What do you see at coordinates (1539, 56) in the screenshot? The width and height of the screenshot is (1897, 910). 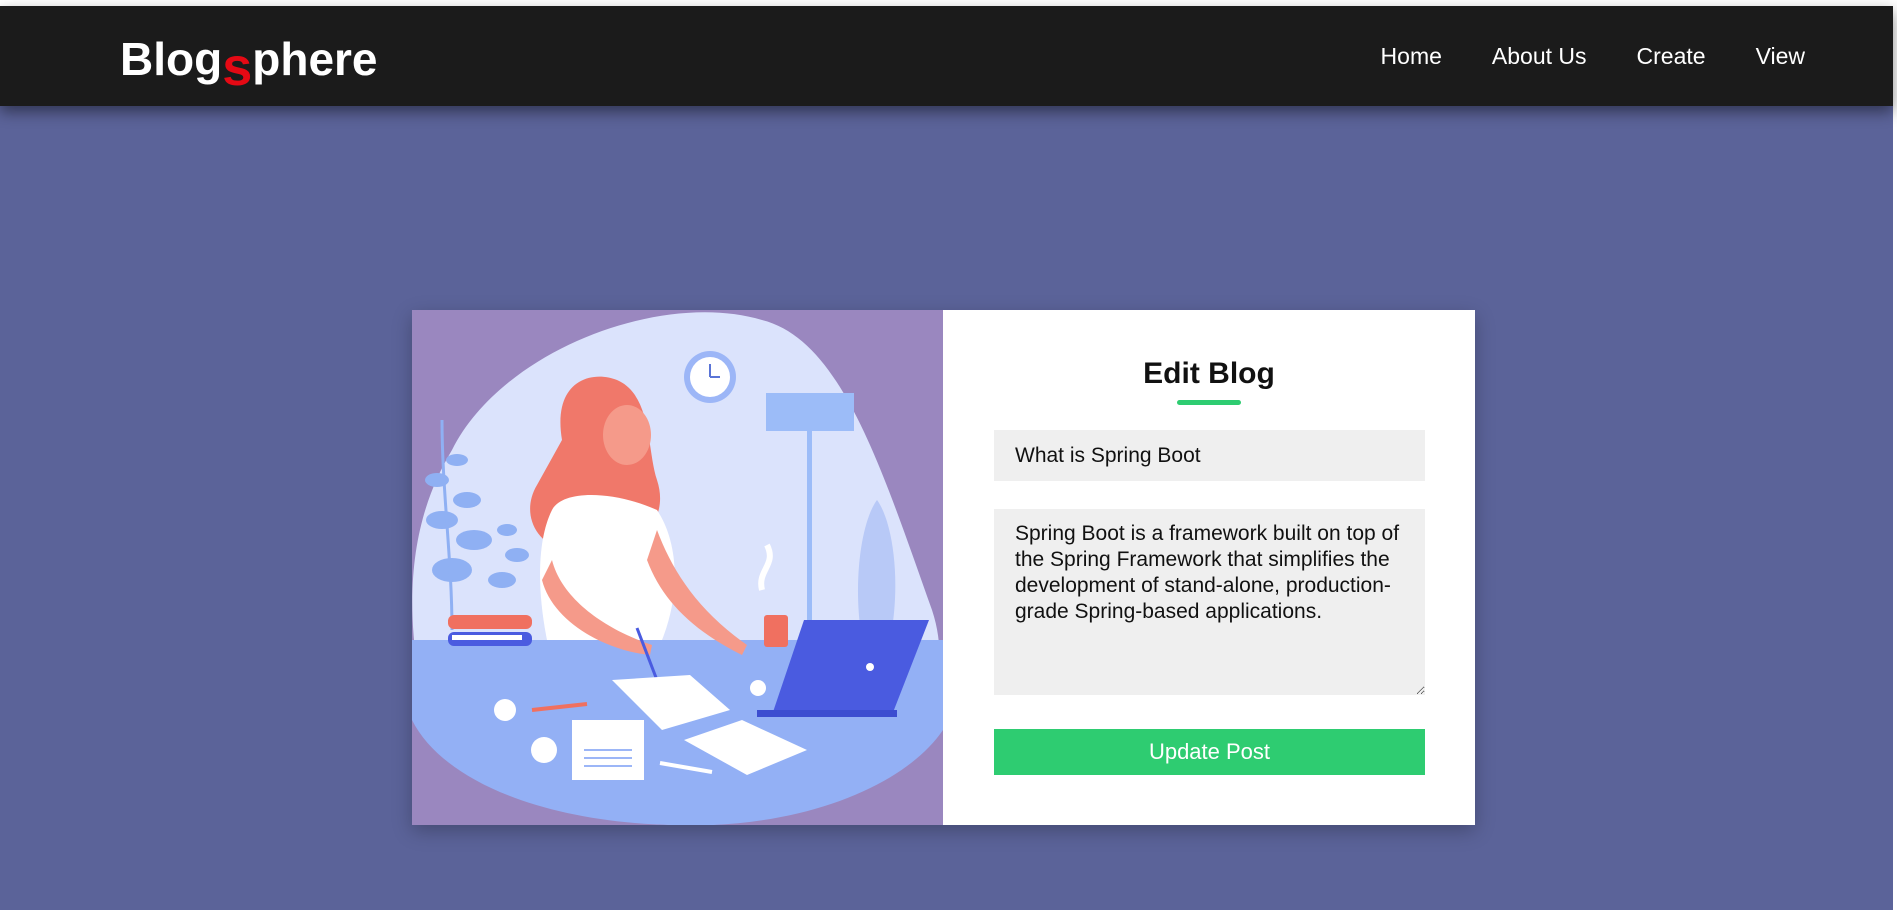 I see `nav-link-about-us: About Us` at bounding box center [1539, 56].